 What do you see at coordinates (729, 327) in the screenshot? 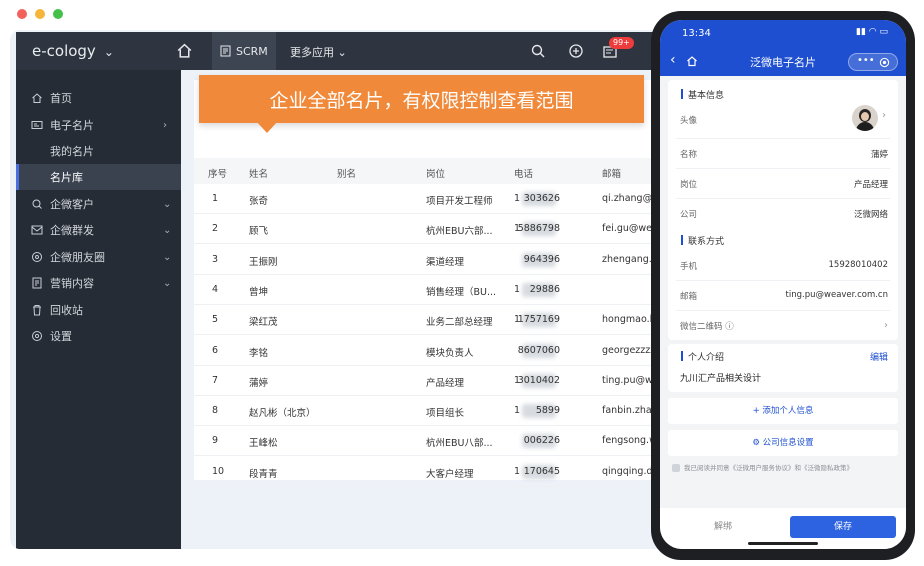
I see `help-icon: ⓘ` at bounding box center [729, 327].